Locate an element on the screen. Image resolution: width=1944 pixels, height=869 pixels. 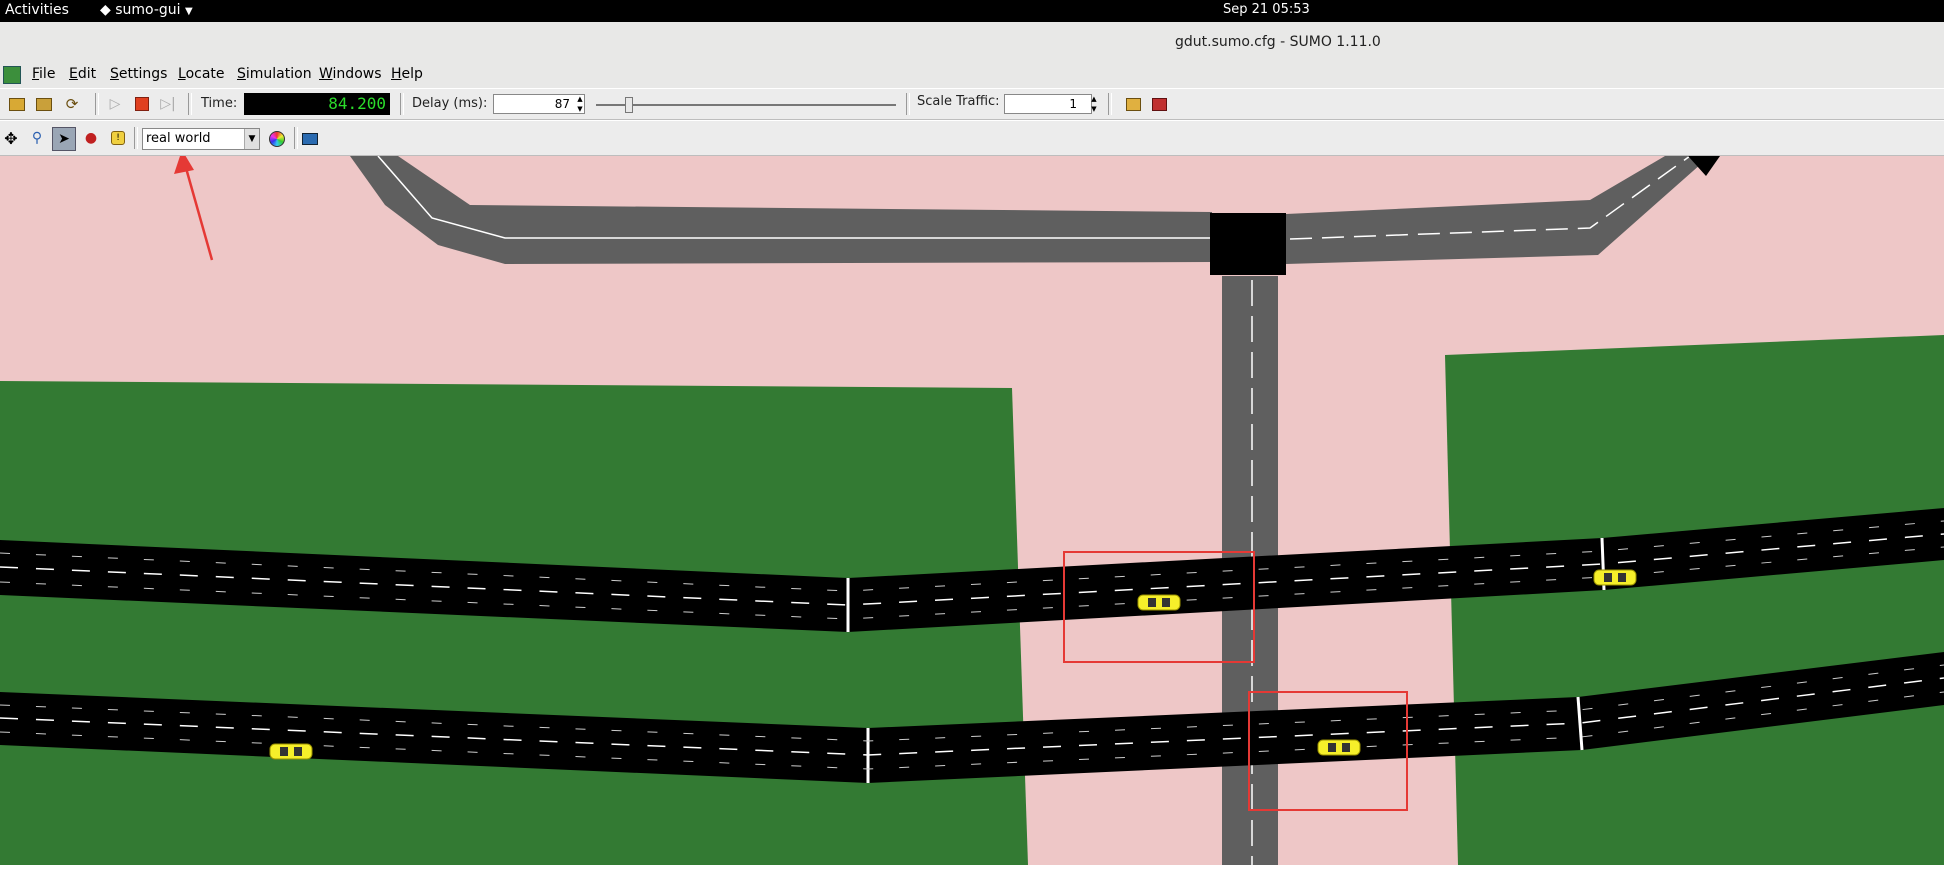
menu-locate: Locate is located at coordinates (201, 74).